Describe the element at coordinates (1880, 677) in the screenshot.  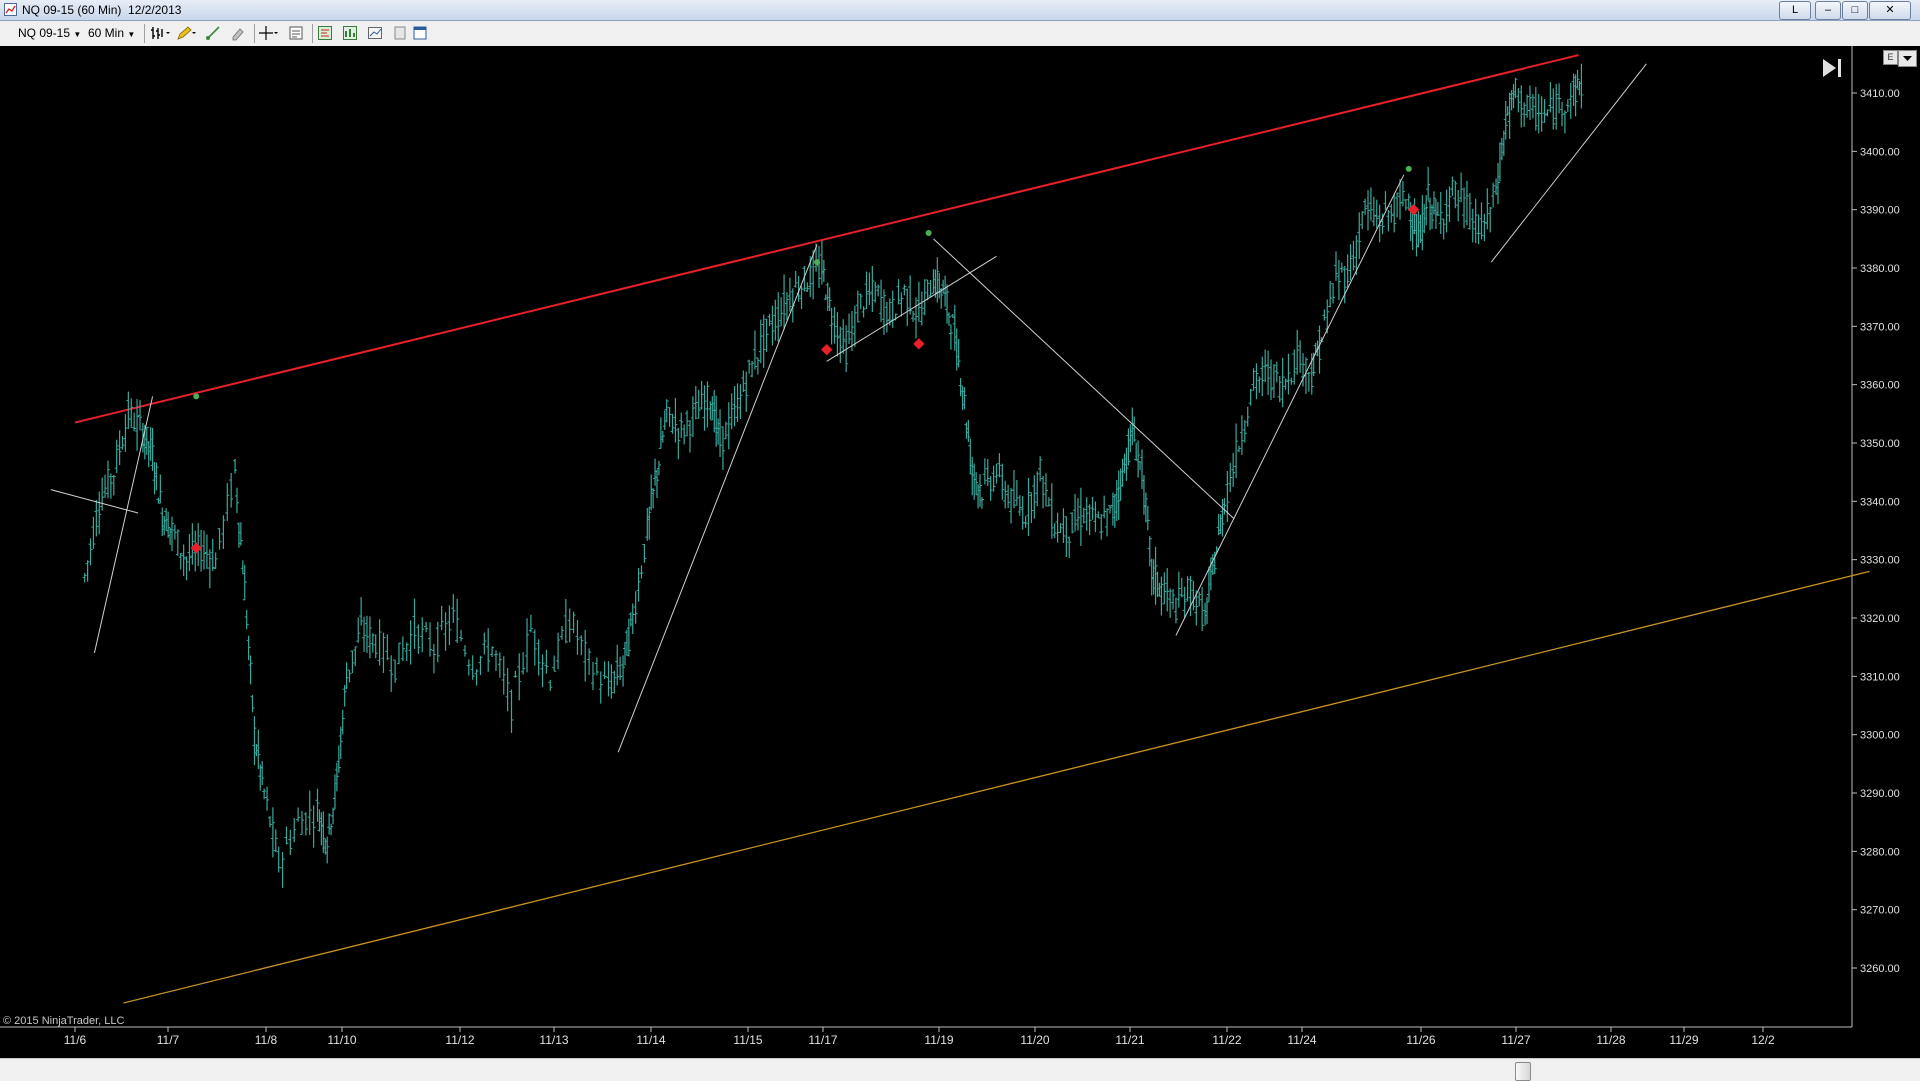
I see `price-tick-label: 3310.00` at that location.